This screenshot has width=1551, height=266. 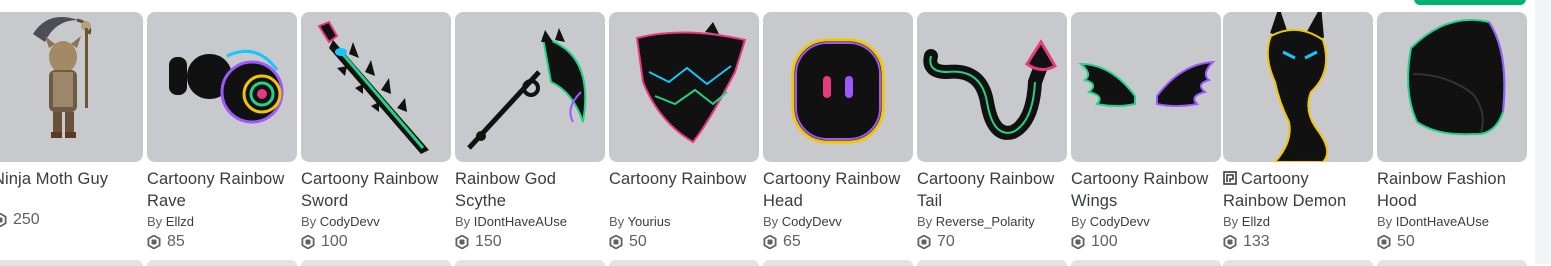 What do you see at coordinates (373, 87) in the screenshot?
I see `rainbow-sword-icon` at bounding box center [373, 87].